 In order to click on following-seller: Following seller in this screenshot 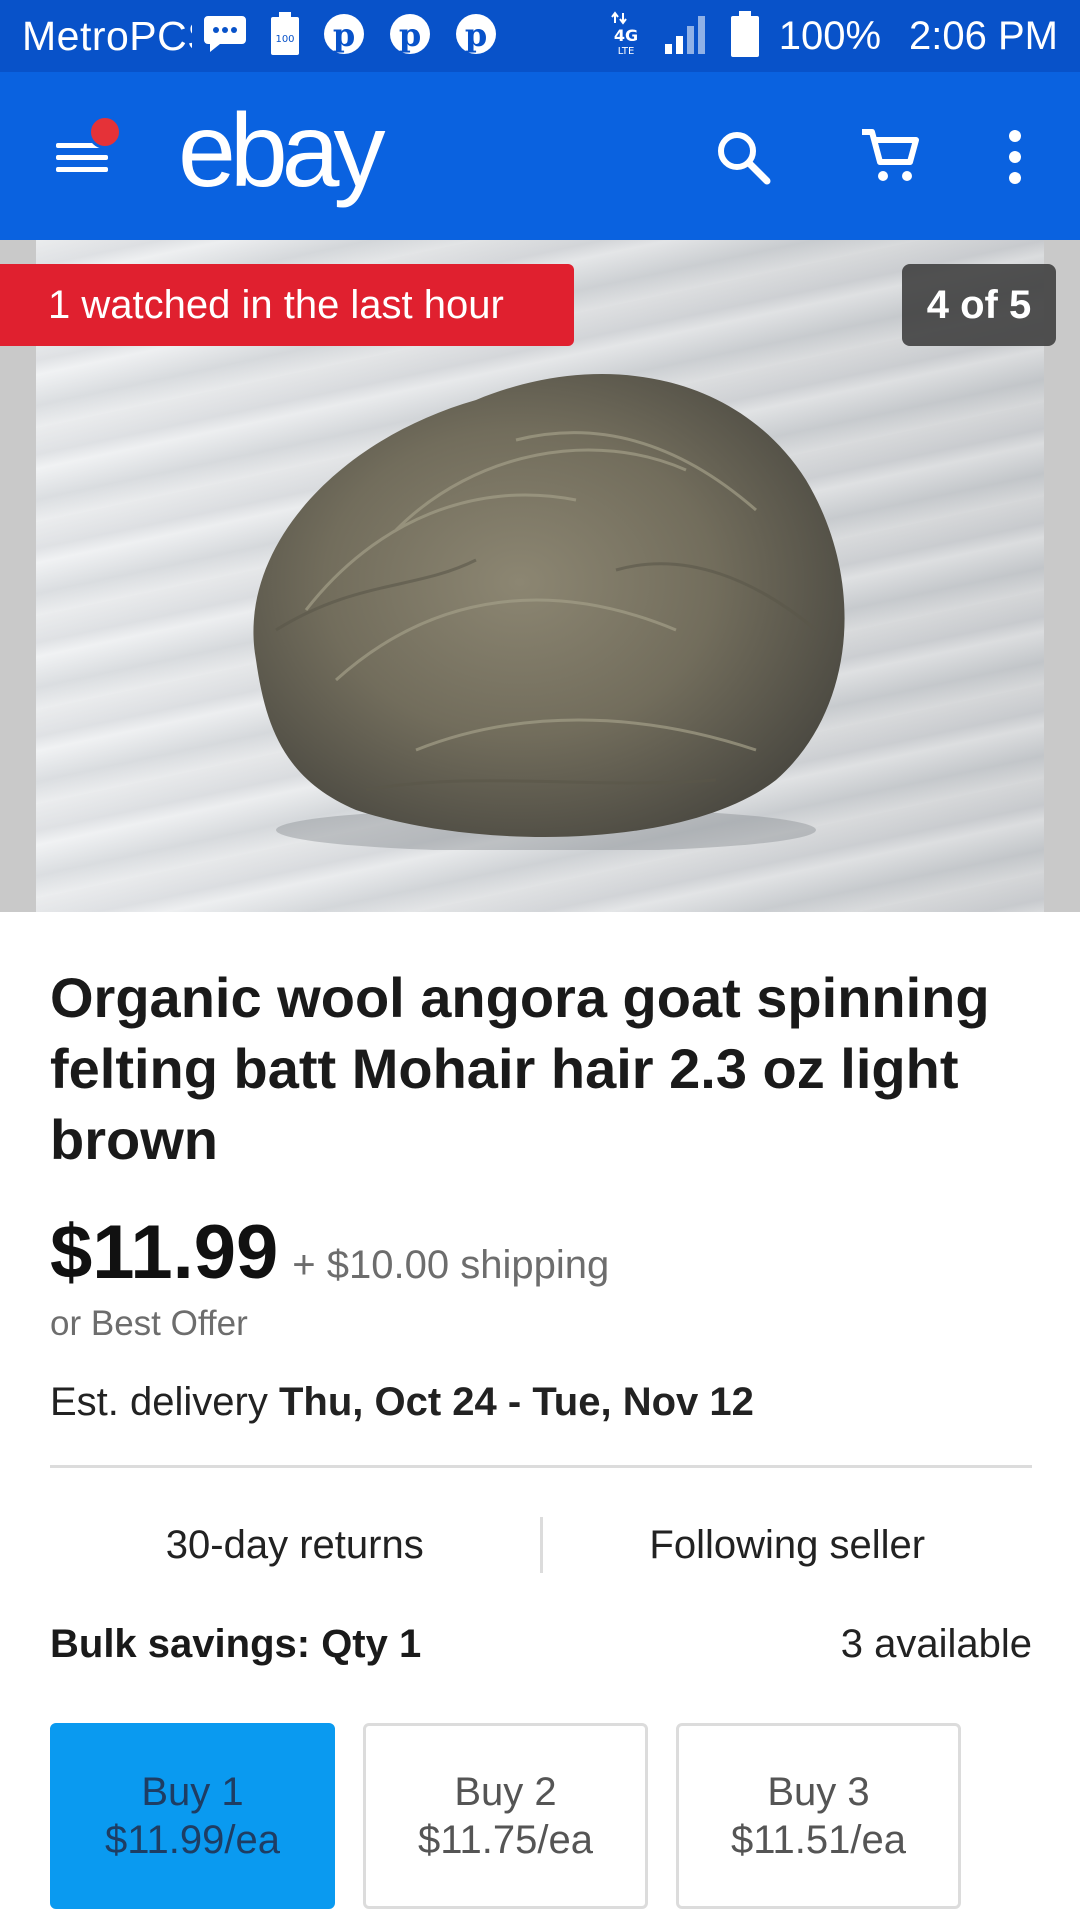, I will do `click(788, 1545)`.